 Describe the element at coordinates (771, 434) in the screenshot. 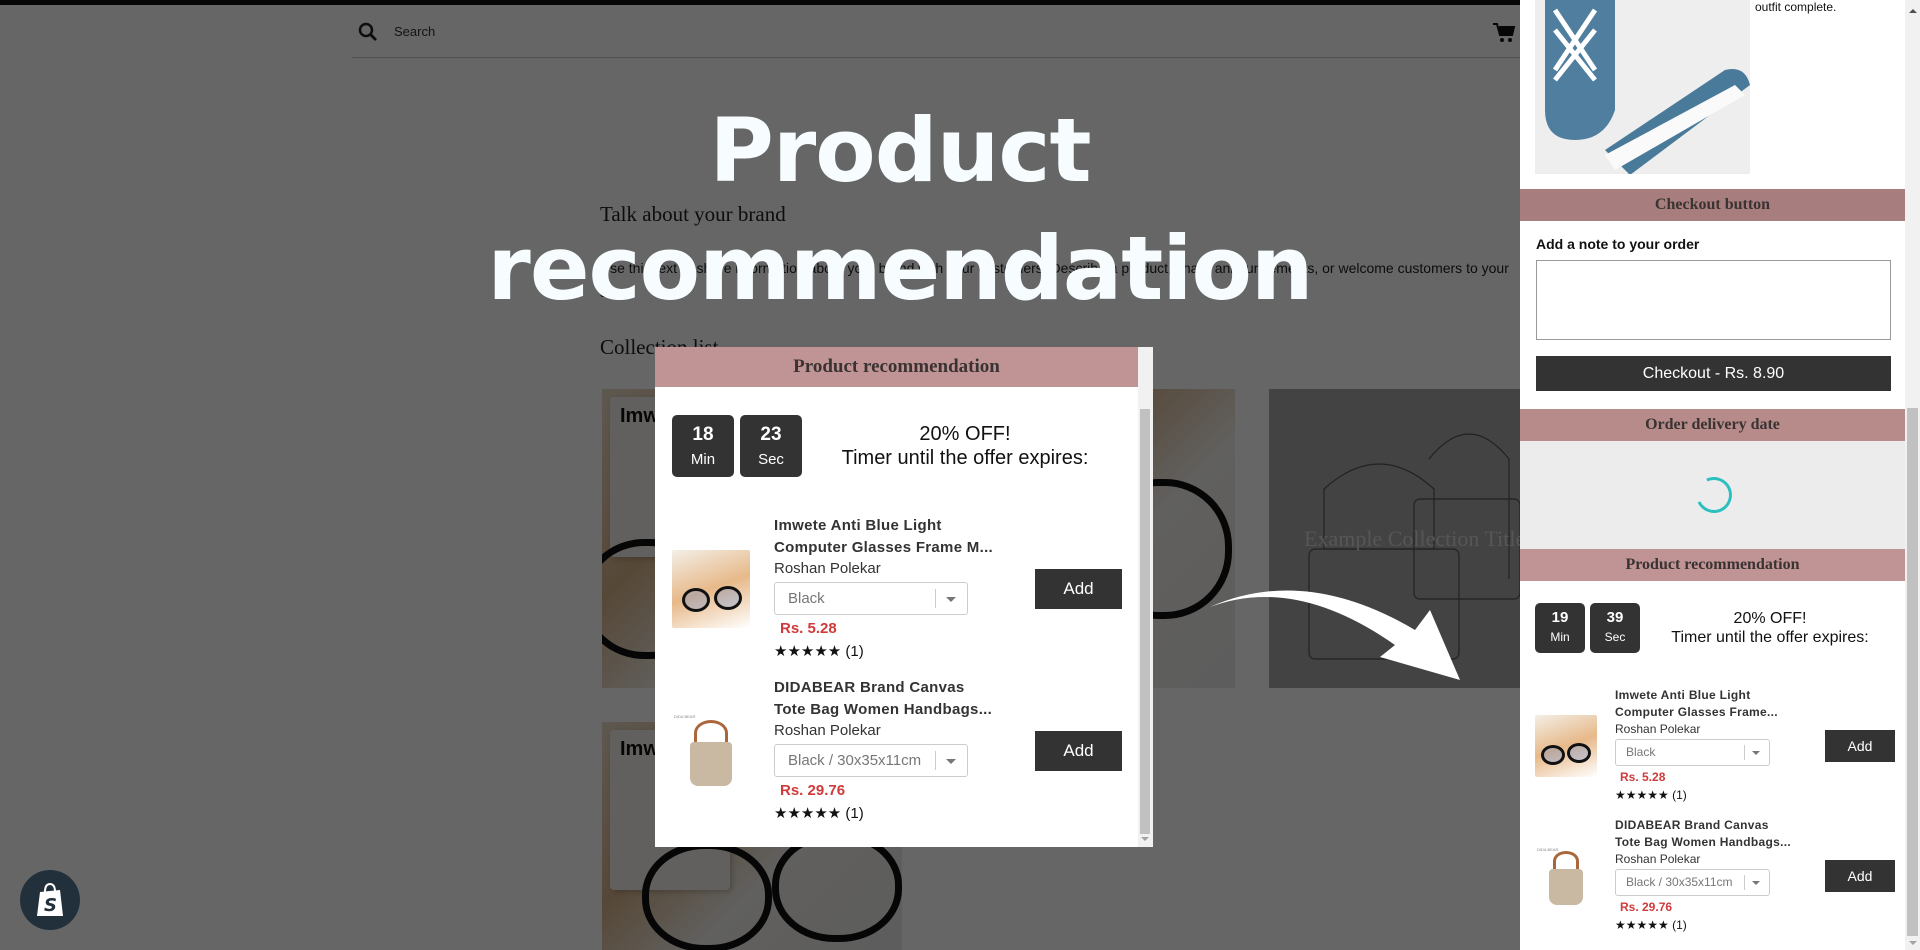

I see `timer-seconds-value: 23` at that location.